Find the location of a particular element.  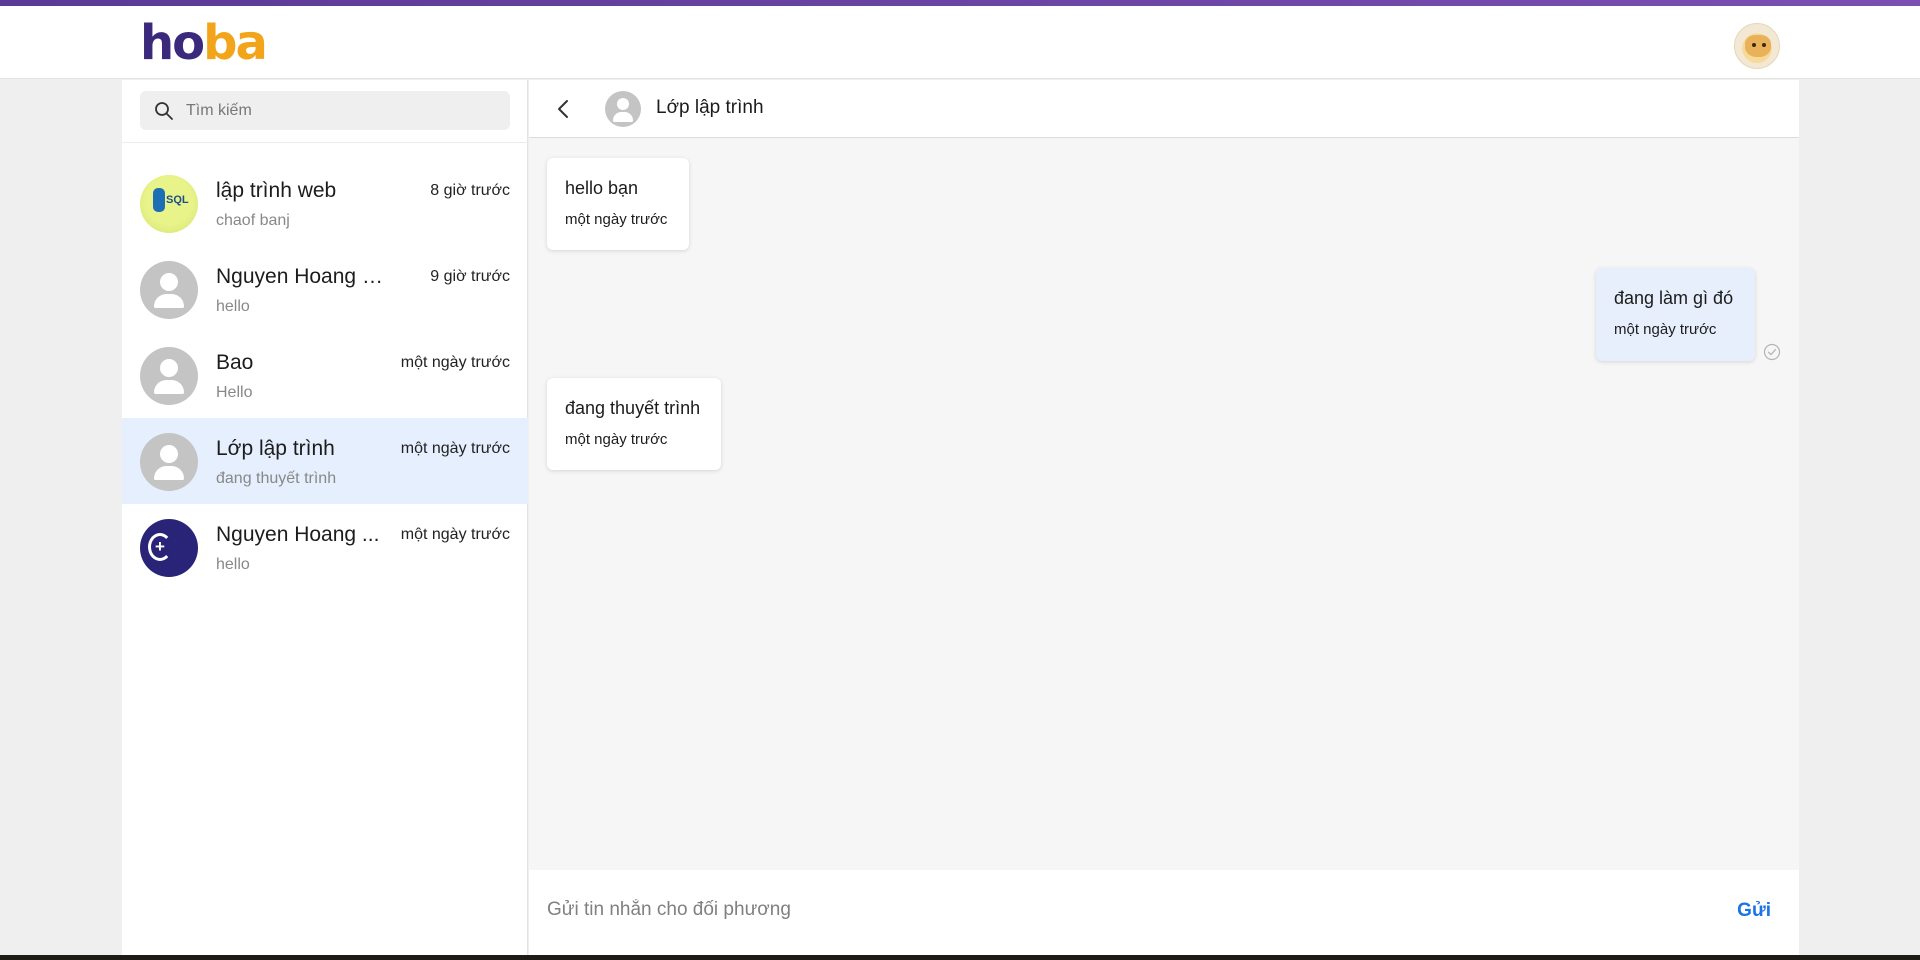

conversation-preview: Hello is located at coordinates (234, 392).